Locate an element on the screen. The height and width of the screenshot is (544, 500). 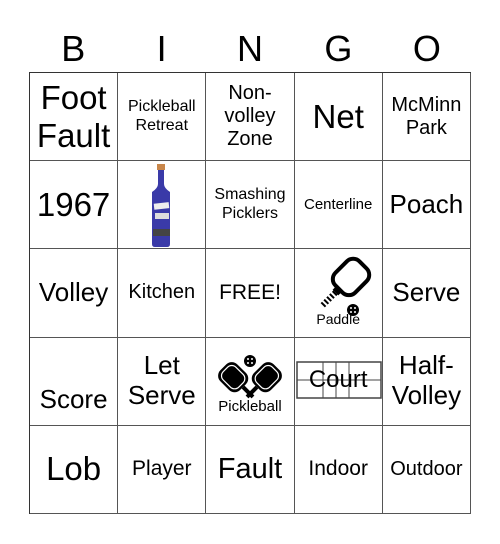
cell-text-line: Foot is located at coordinates (73, 97).